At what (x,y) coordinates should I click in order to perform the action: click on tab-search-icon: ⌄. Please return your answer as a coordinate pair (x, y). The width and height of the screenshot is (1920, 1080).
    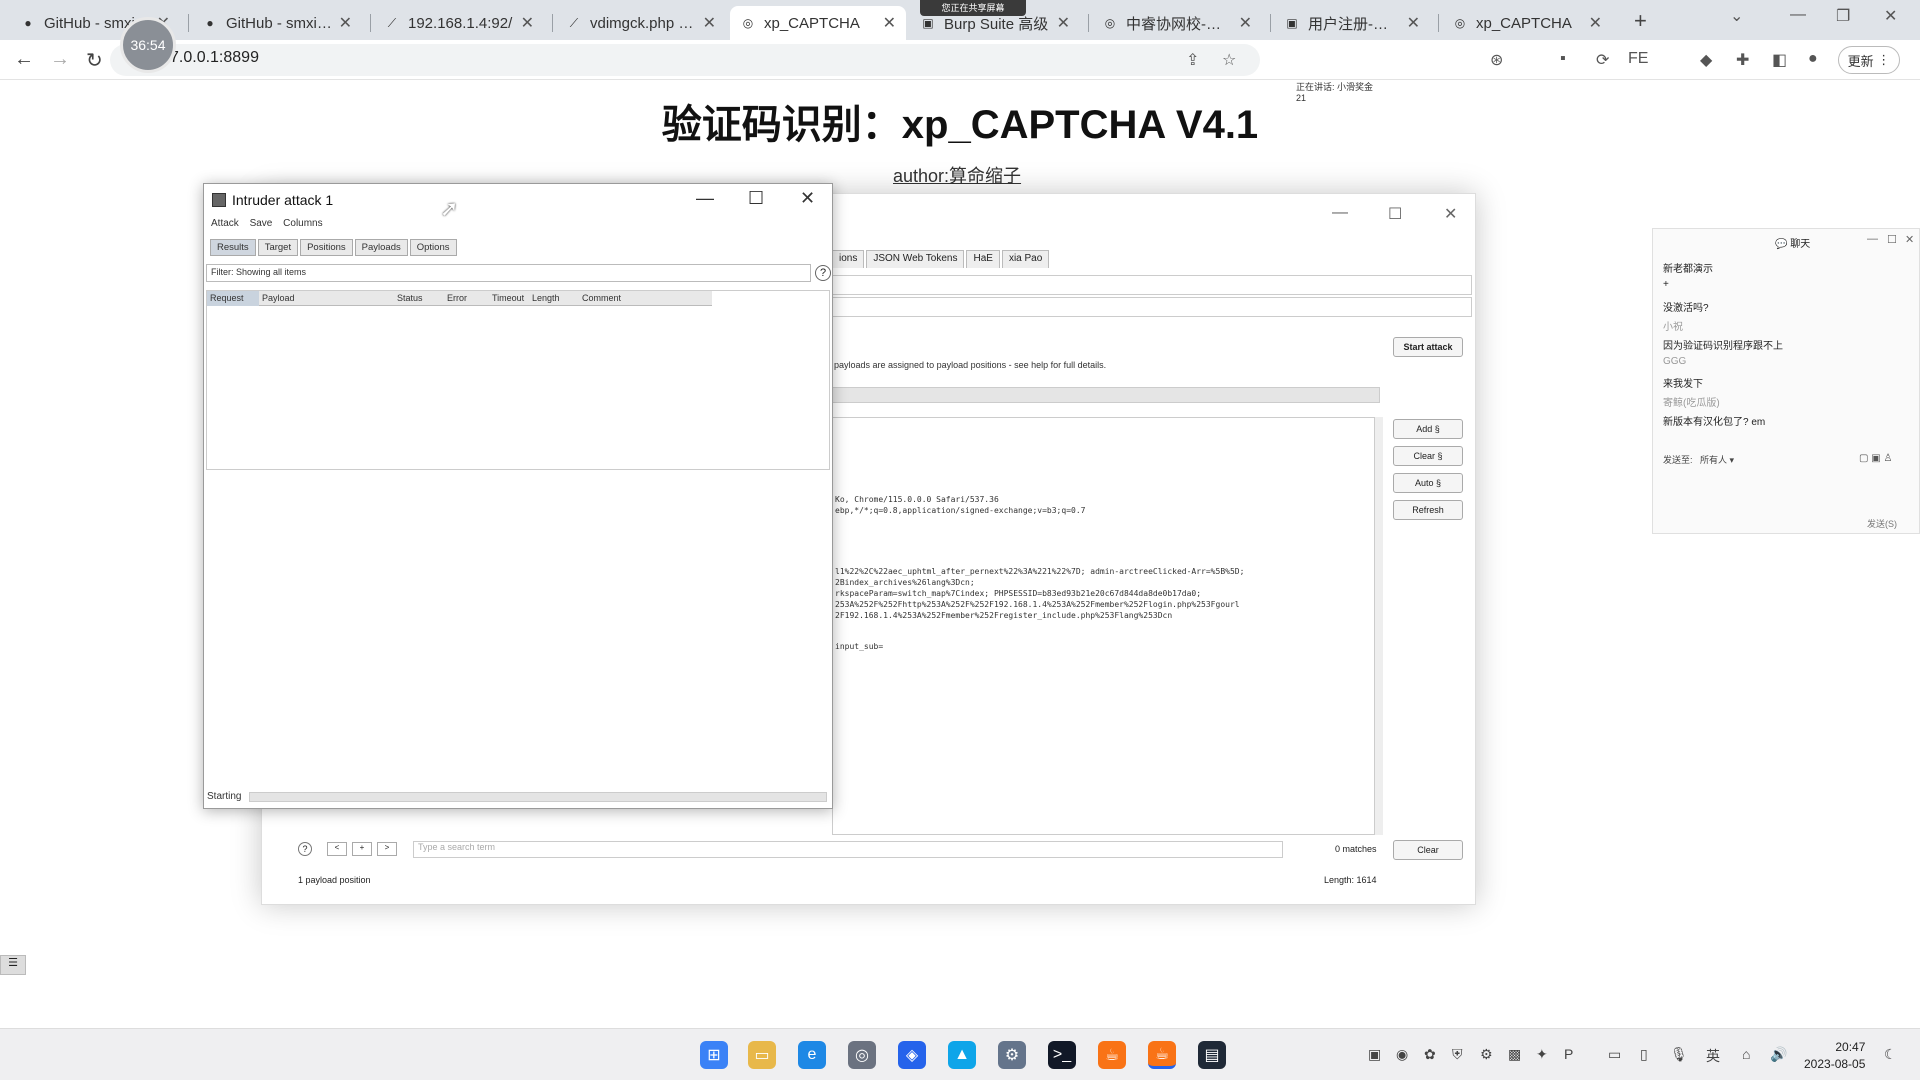
    Looking at the image, I should click on (1736, 16).